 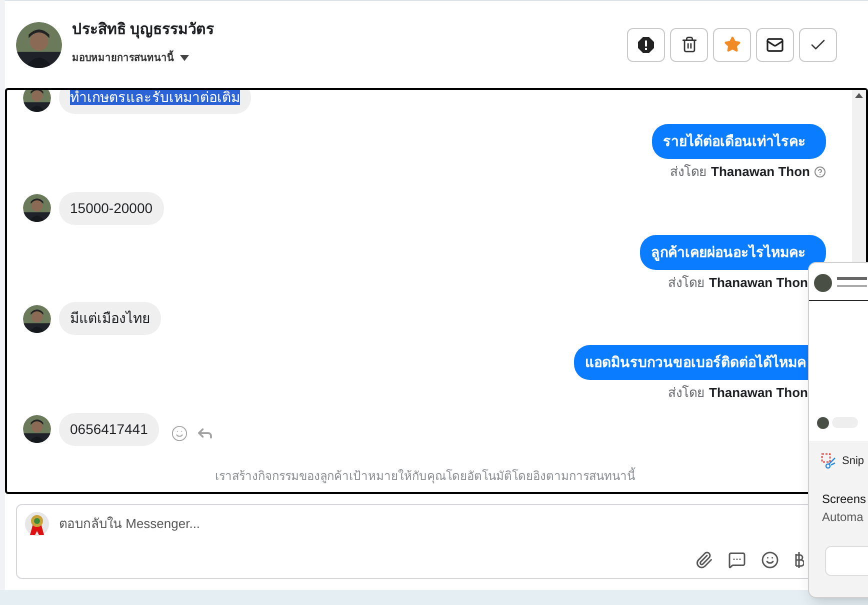 What do you see at coordinates (143, 30) in the screenshot?
I see `contact-name: ประสิทธิ บุญธรรมวัตร` at bounding box center [143, 30].